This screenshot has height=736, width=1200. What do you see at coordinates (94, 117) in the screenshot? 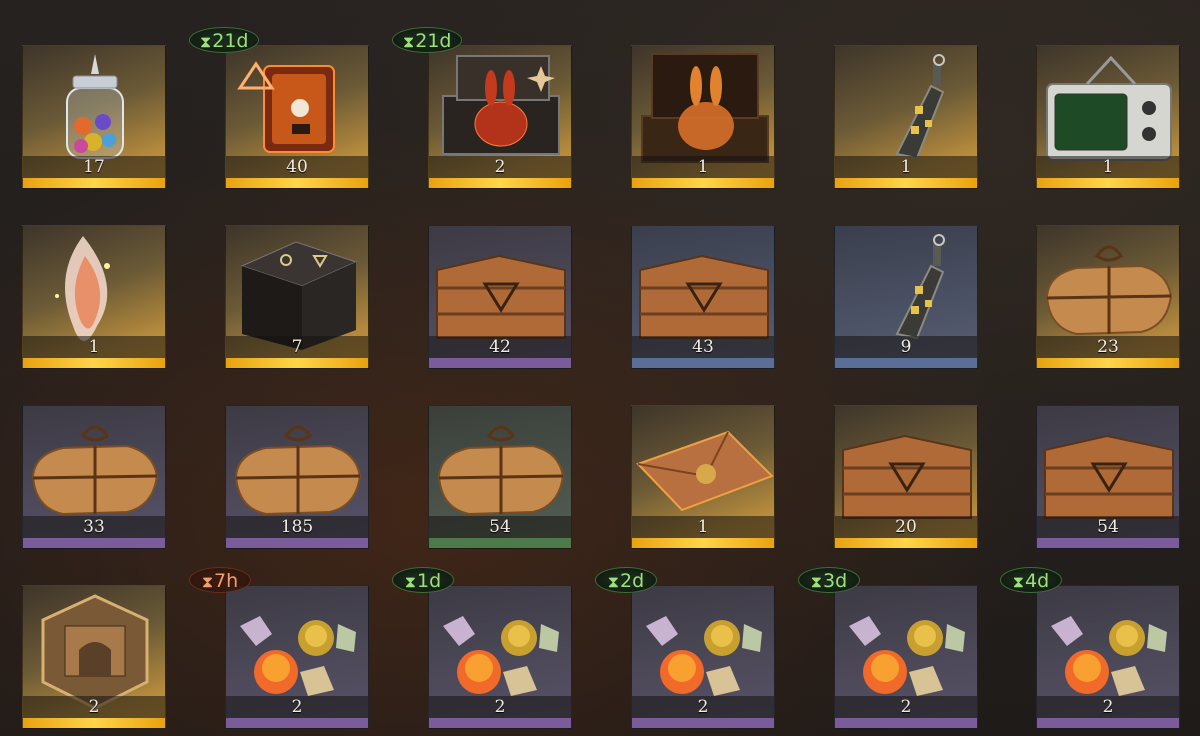
I see `inventory-item-marble-jar: 17` at bounding box center [94, 117].